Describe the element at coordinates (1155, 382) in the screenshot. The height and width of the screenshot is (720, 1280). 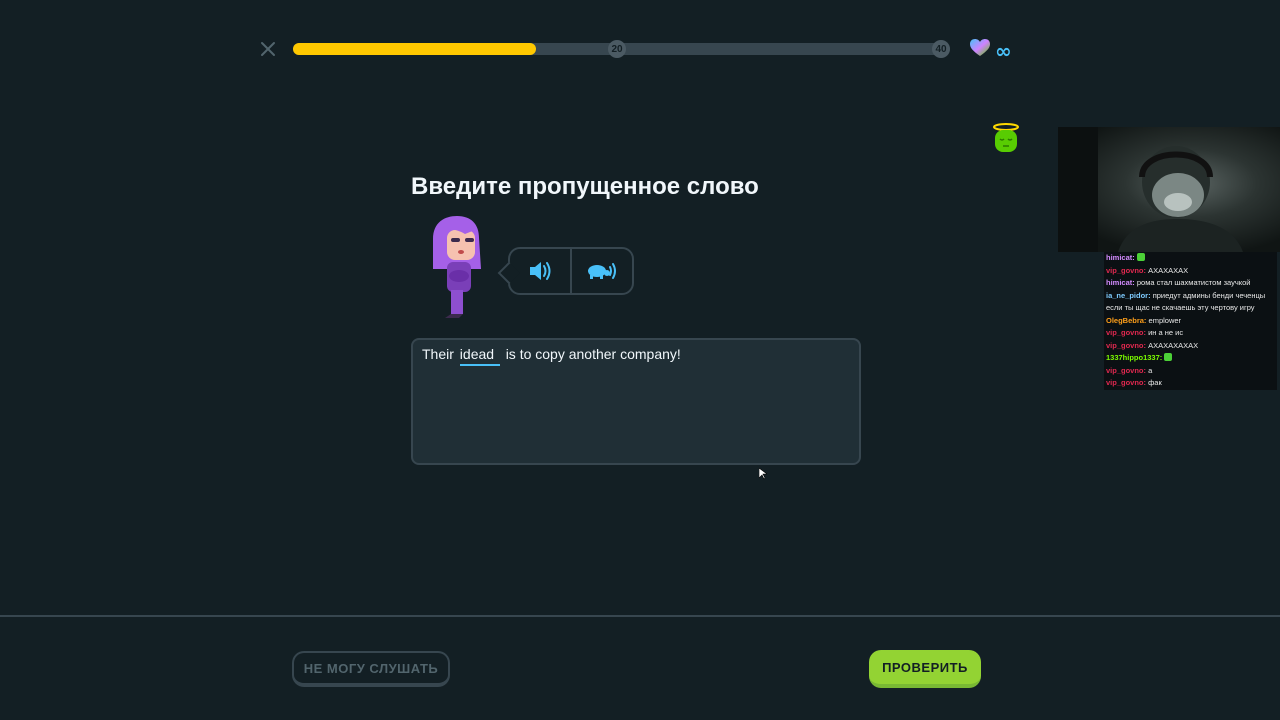
I see `chat-text: фак` at that location.